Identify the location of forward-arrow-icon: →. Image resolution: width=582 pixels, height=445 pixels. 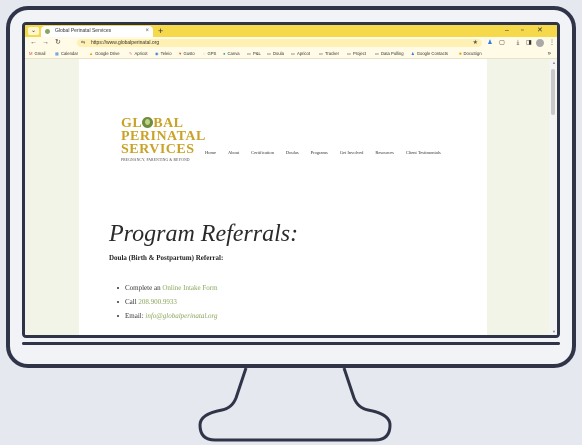
(45, 43).